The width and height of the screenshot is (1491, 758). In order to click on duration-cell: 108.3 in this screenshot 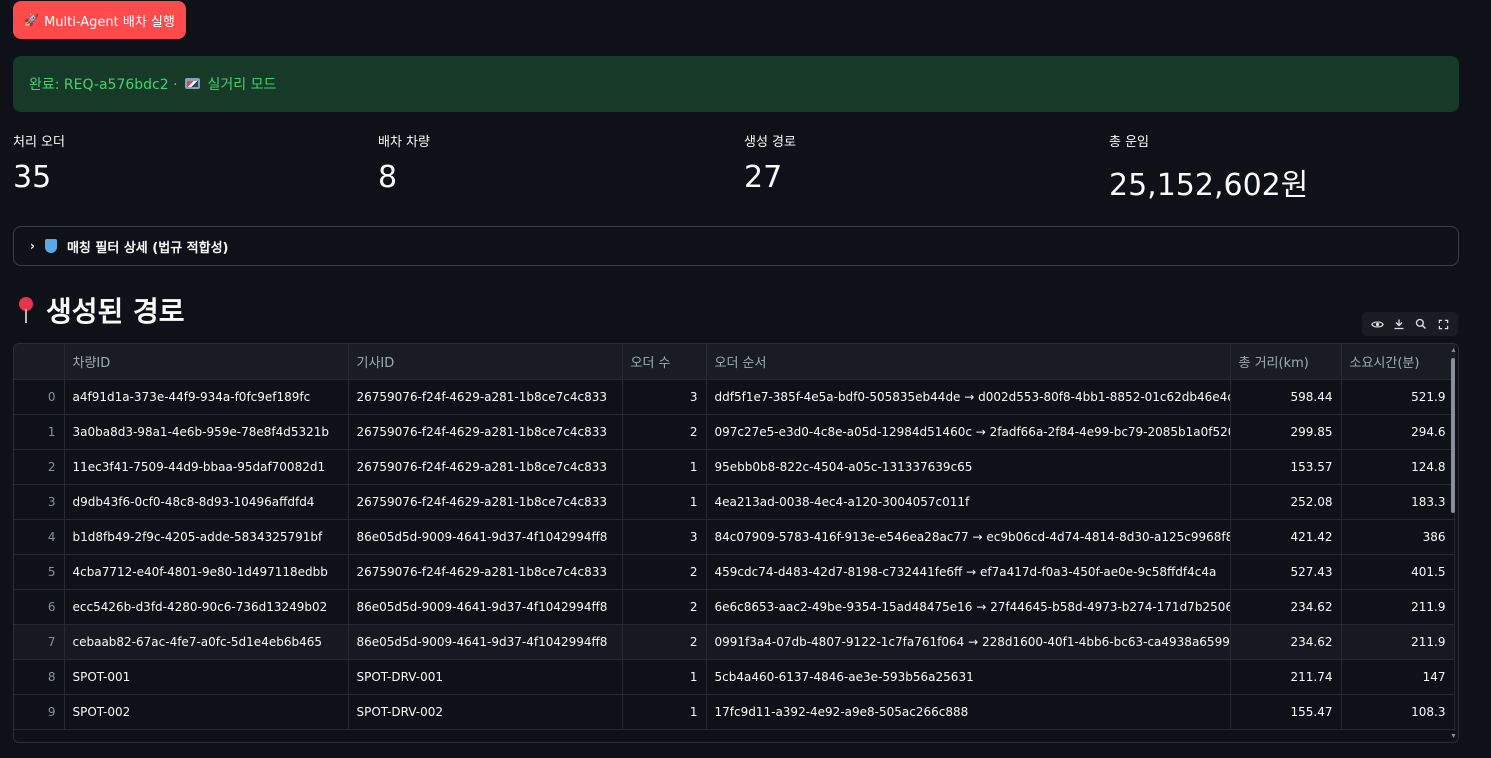, I will do `click(1398, 712)`.